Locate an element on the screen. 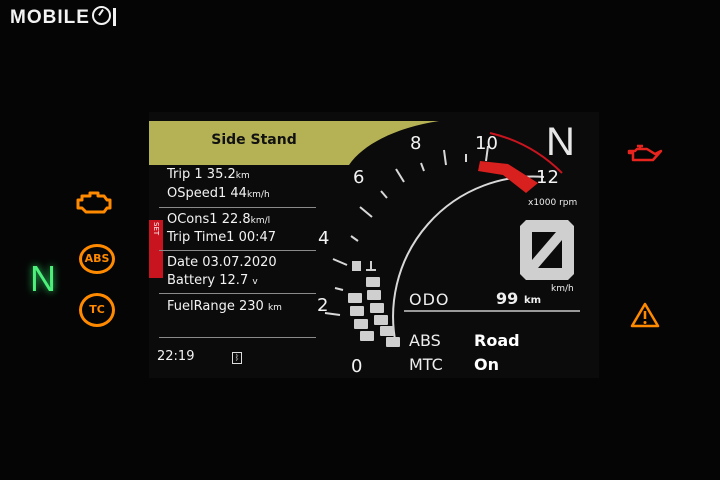 This screenshot has width=720, height=480. odo-divider is located at coordinates (492, 311).